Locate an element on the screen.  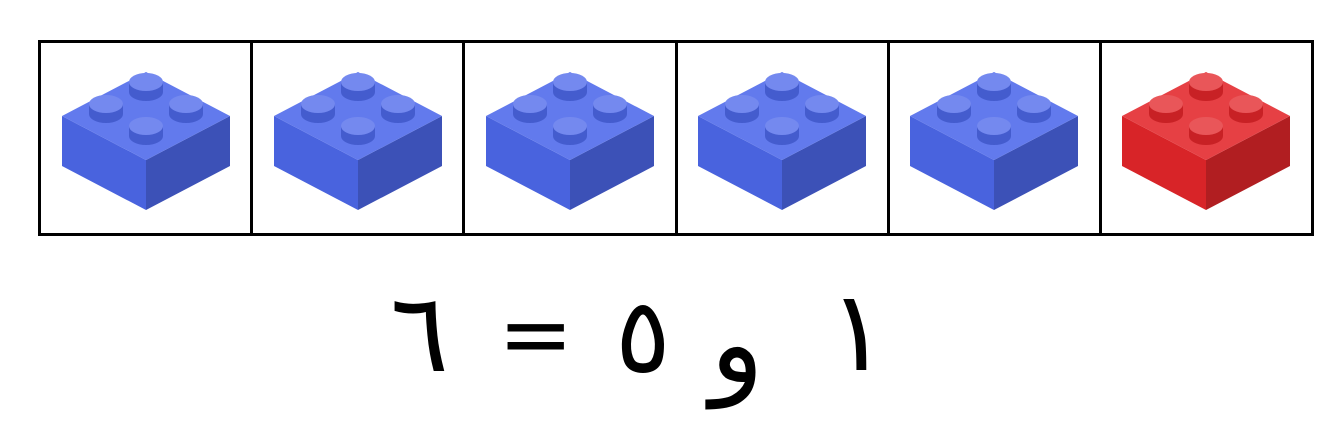
equation-addend-five: ٥ is located at coordinates (643, 336).